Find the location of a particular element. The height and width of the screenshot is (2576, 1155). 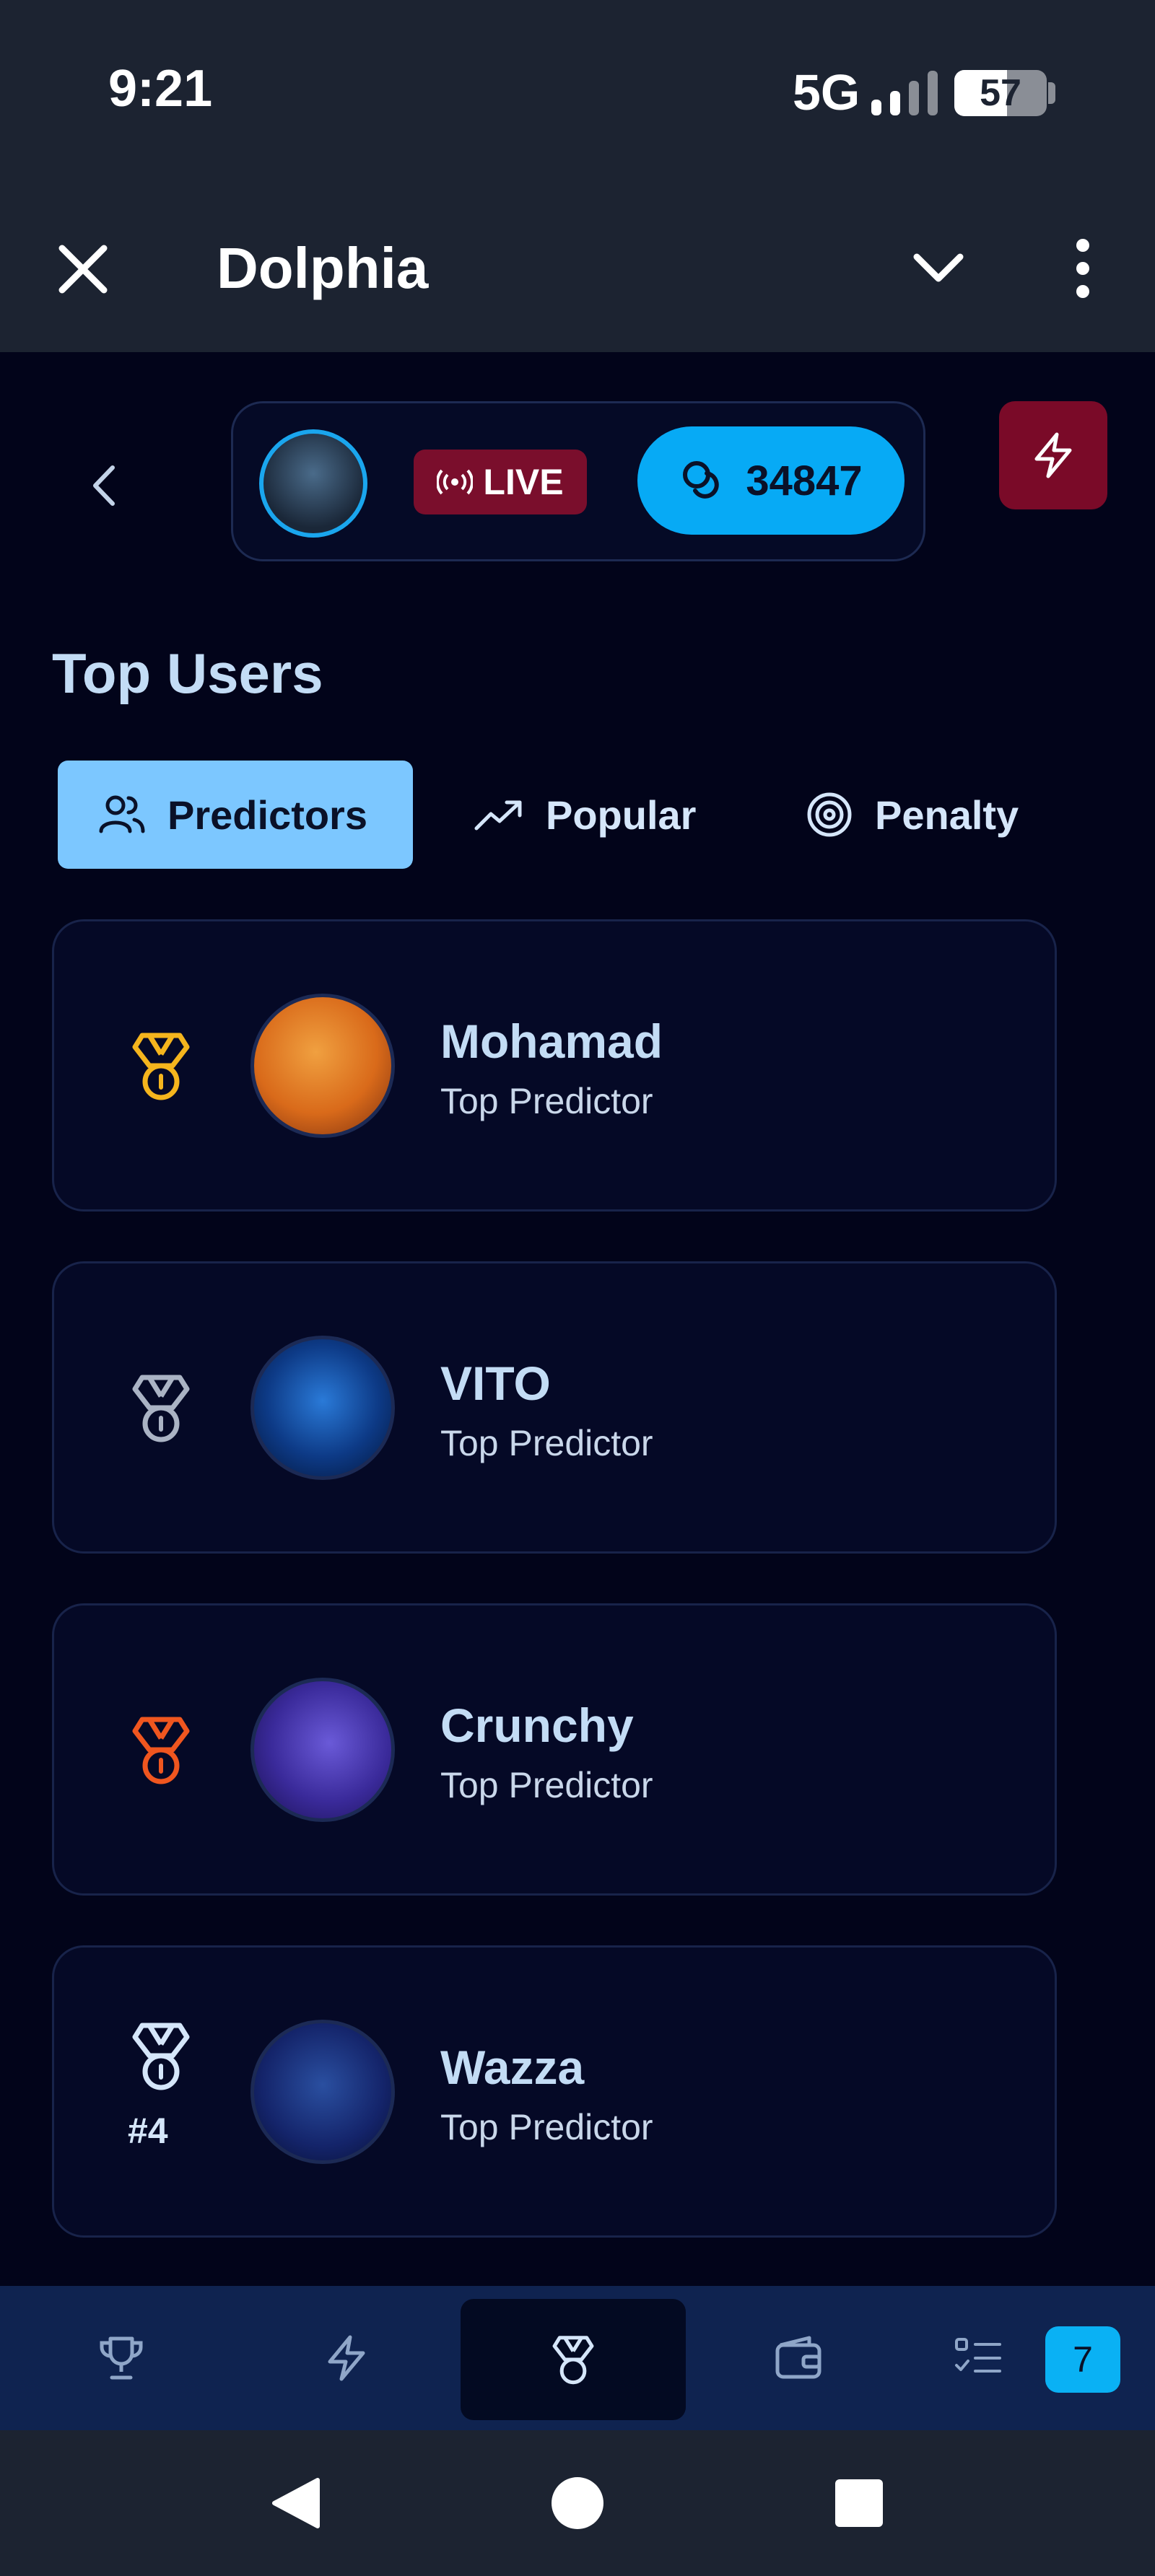

user-name: Crunchy is located at coordinates (537, 1726).